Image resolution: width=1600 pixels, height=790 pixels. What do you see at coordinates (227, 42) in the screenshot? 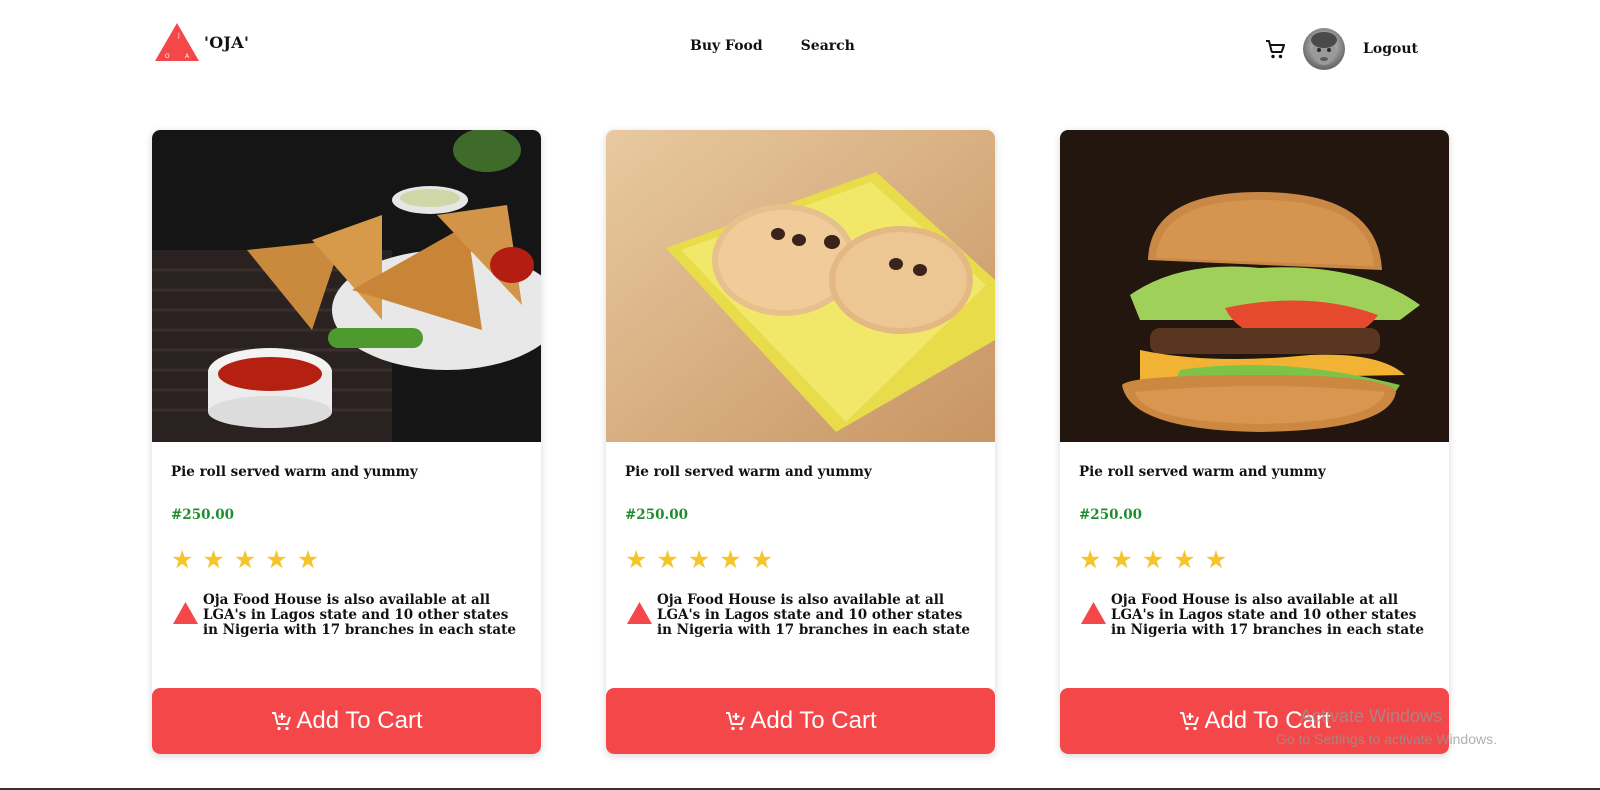
I see `brand-name: 'OJA'` at bounding box center [227, 42].